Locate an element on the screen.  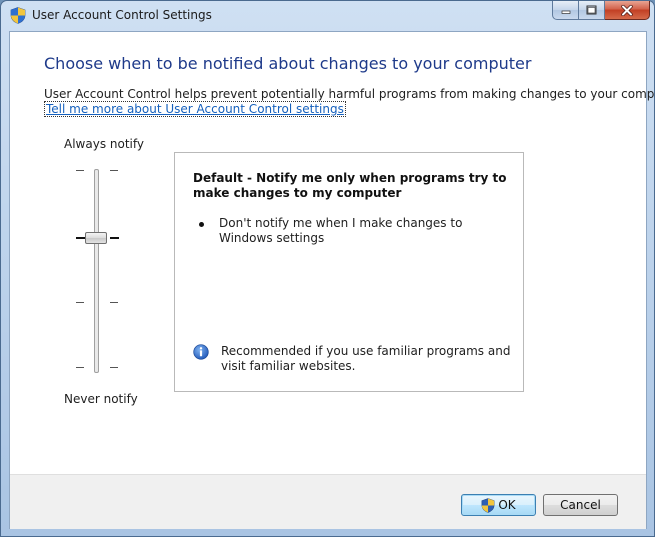
never-notify-label: Never notify is located at coordinates (101, 399).